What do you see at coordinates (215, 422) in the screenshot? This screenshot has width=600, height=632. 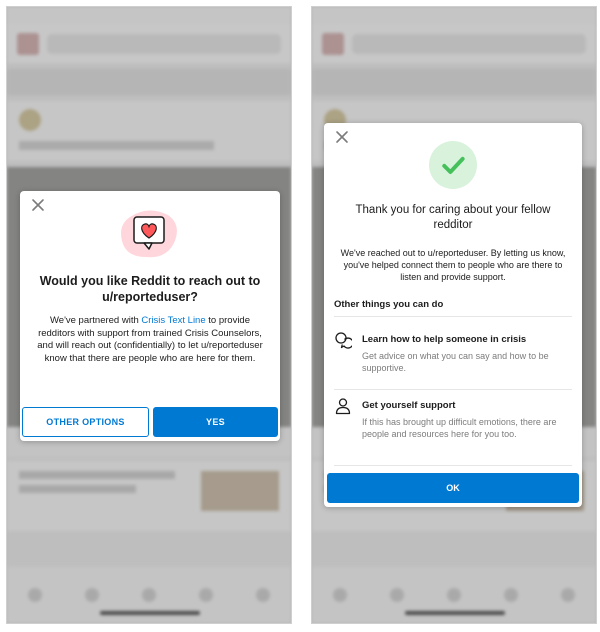 I see `yes-button: YES` at bounding box center [215, 422].